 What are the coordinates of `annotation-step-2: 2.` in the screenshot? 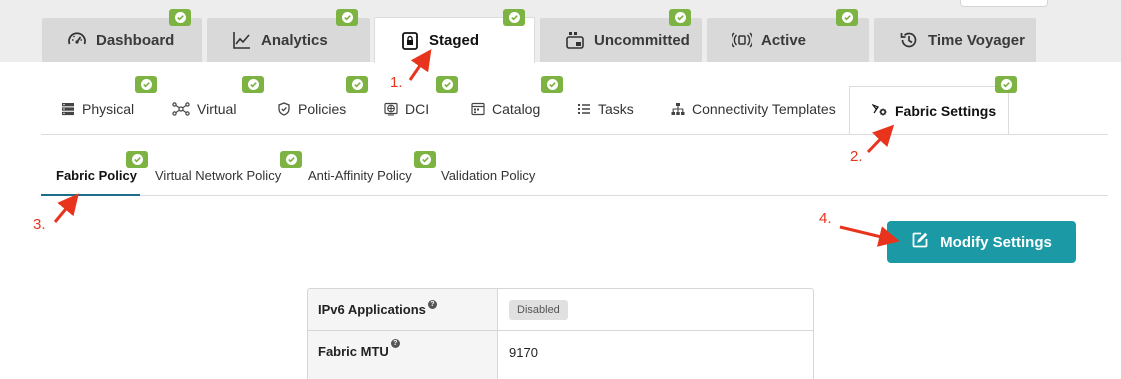 It's located at (856, 156).